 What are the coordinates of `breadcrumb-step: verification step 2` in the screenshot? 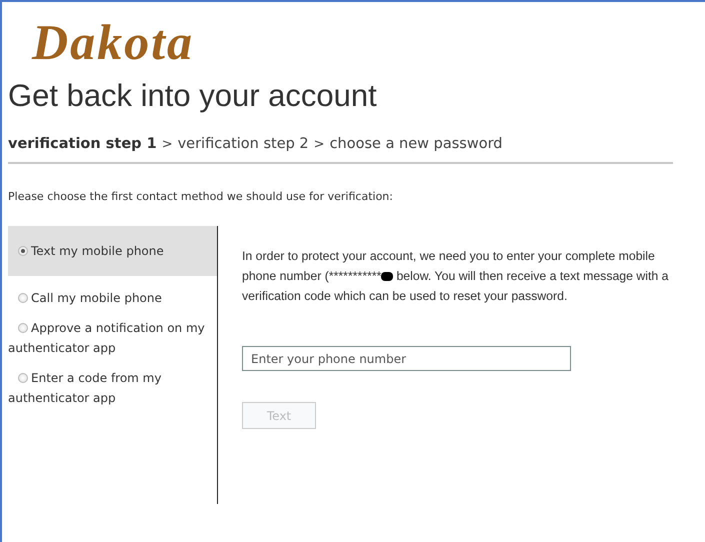 It's located at (243, 144).